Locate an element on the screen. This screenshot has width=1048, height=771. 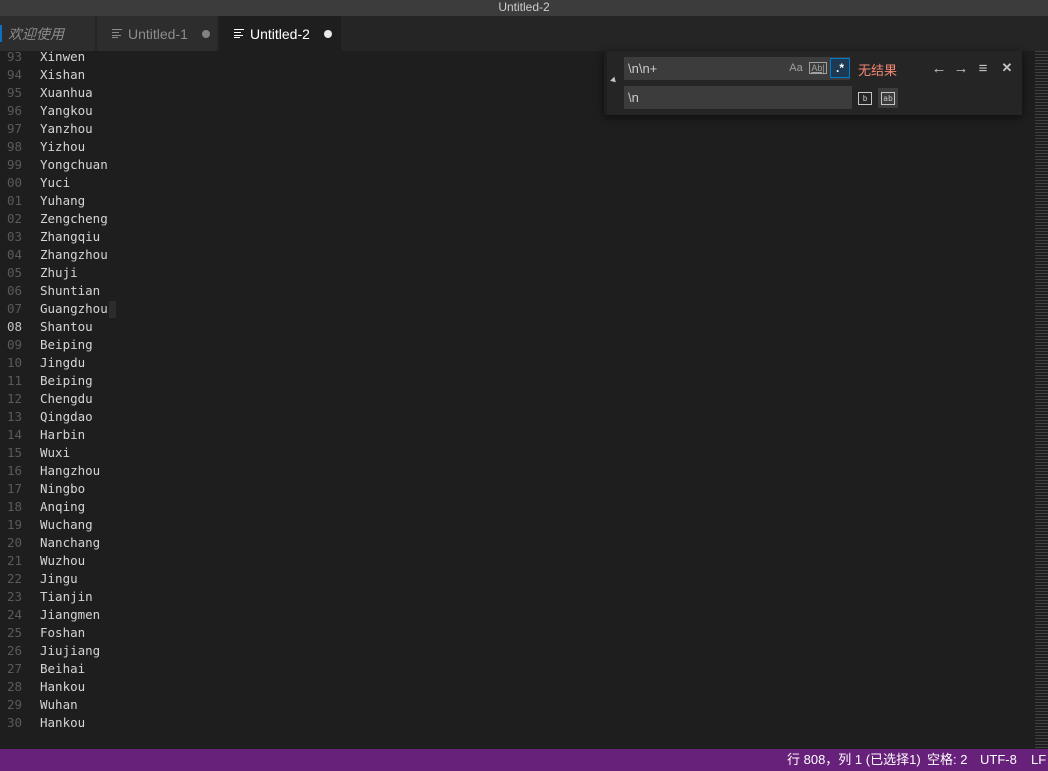
code-line-text: Jingdu is located at coordinates (63, 362).